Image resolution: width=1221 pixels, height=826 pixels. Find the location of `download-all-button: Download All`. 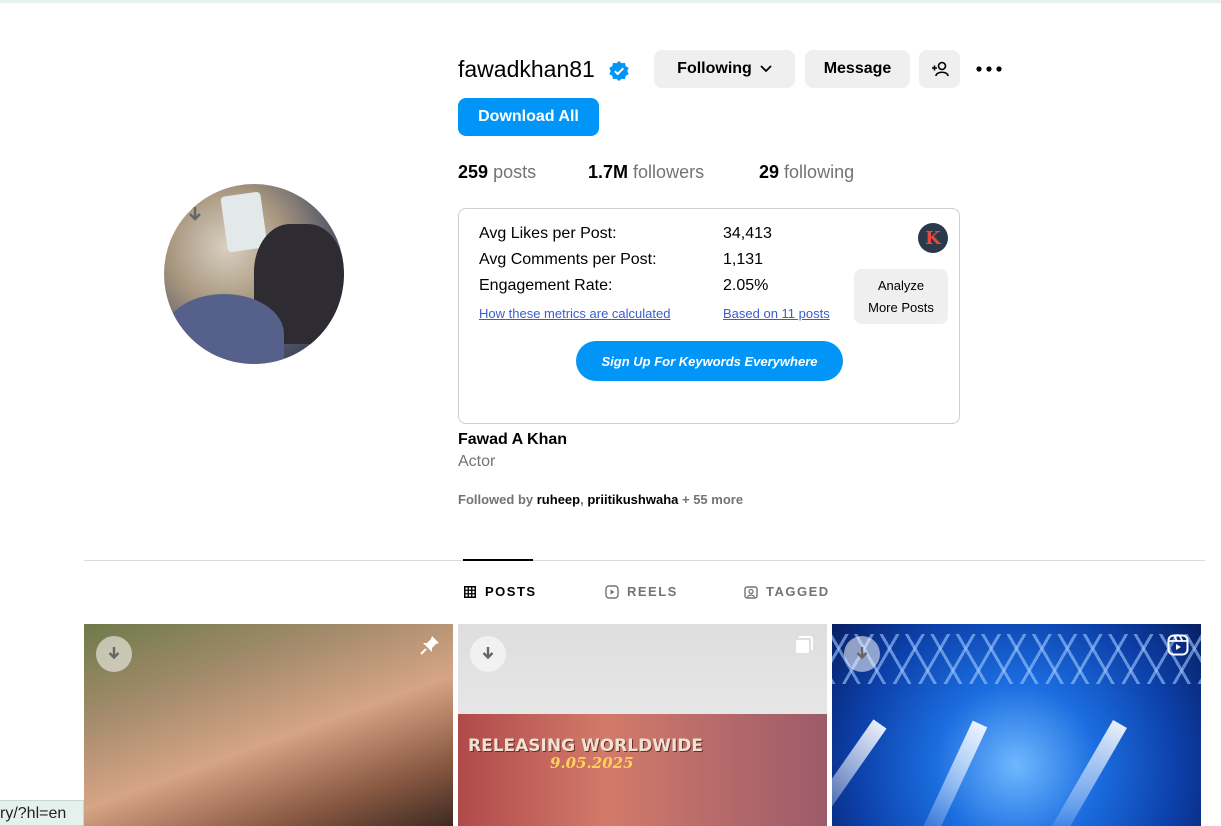

download-all-button: Download All is located at coordinates (528, 117).